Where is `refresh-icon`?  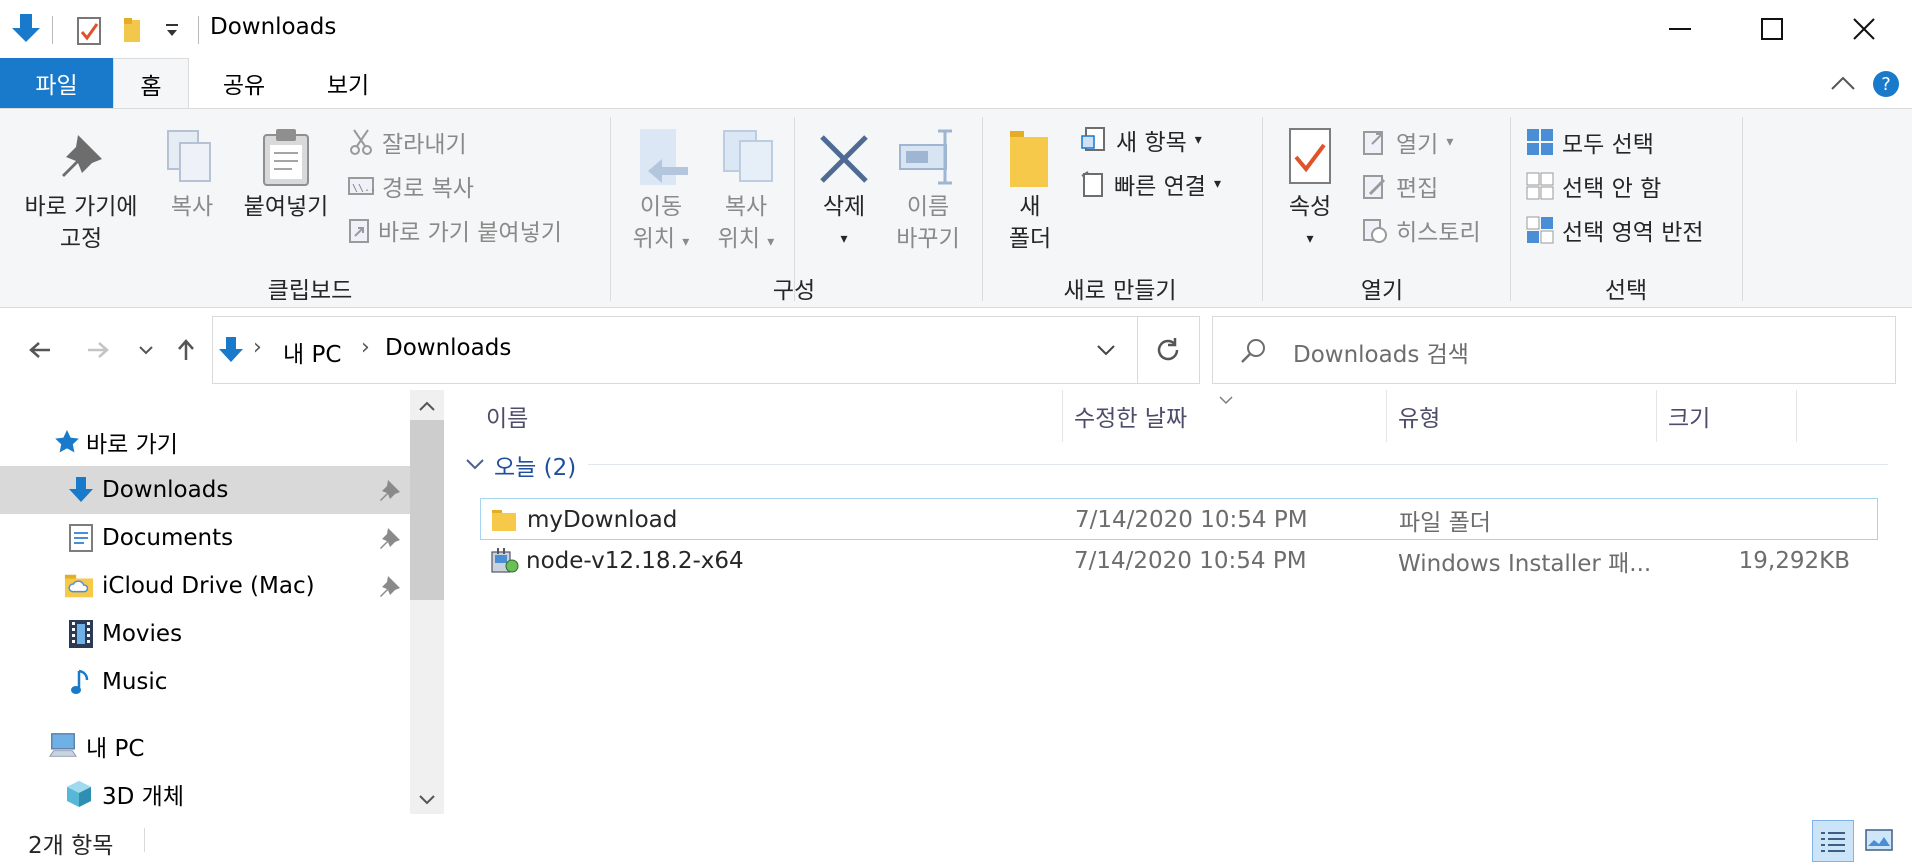 refresh-icon is located at coordinates (1168, 350).